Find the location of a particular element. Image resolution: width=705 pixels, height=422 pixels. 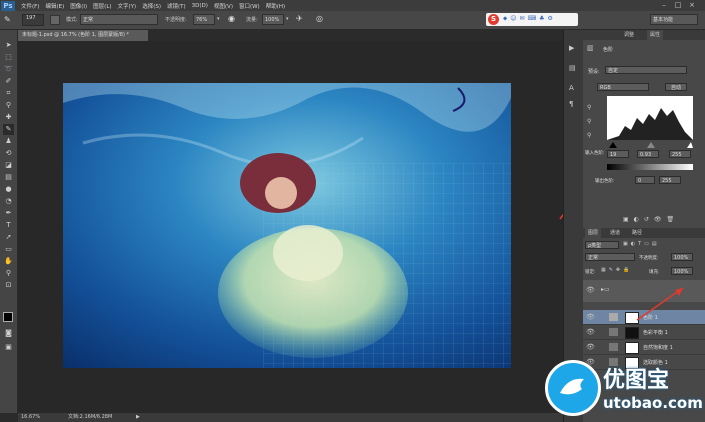

menu-file: 文件(F) is located at coordinates (30, 6).